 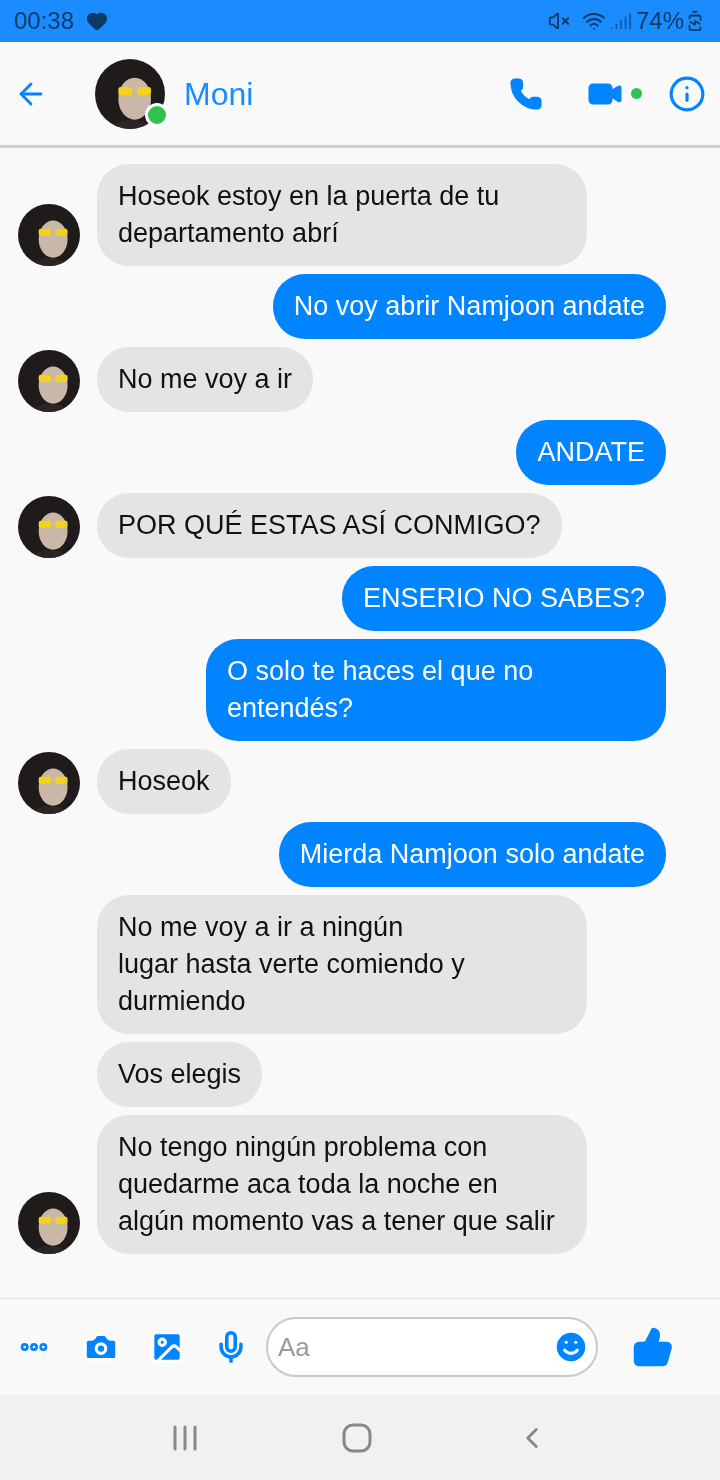 I want to click on received-message: POR QUÉ ESTAS ASÍ CONMIGO?, so click(x=329, y=525).